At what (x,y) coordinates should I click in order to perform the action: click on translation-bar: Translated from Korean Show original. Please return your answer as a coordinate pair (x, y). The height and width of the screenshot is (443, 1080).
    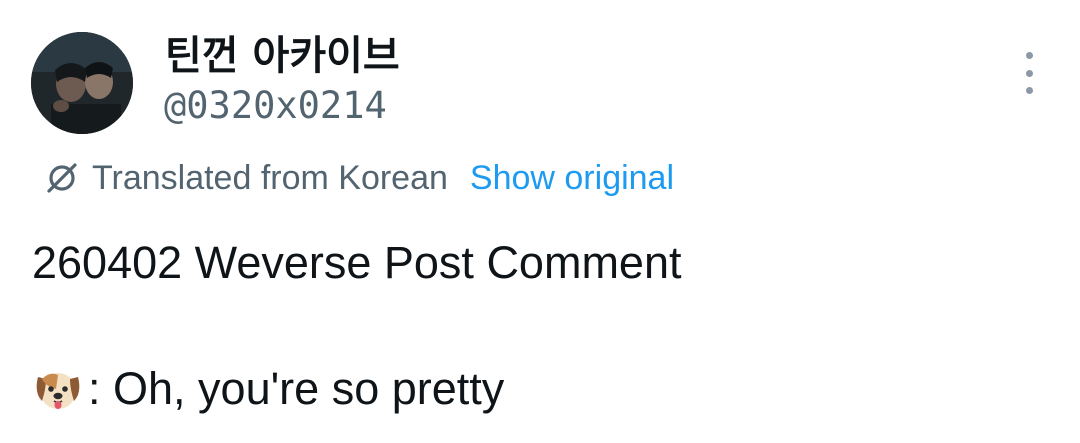
    Looking at the image, I should click on (358, 178).